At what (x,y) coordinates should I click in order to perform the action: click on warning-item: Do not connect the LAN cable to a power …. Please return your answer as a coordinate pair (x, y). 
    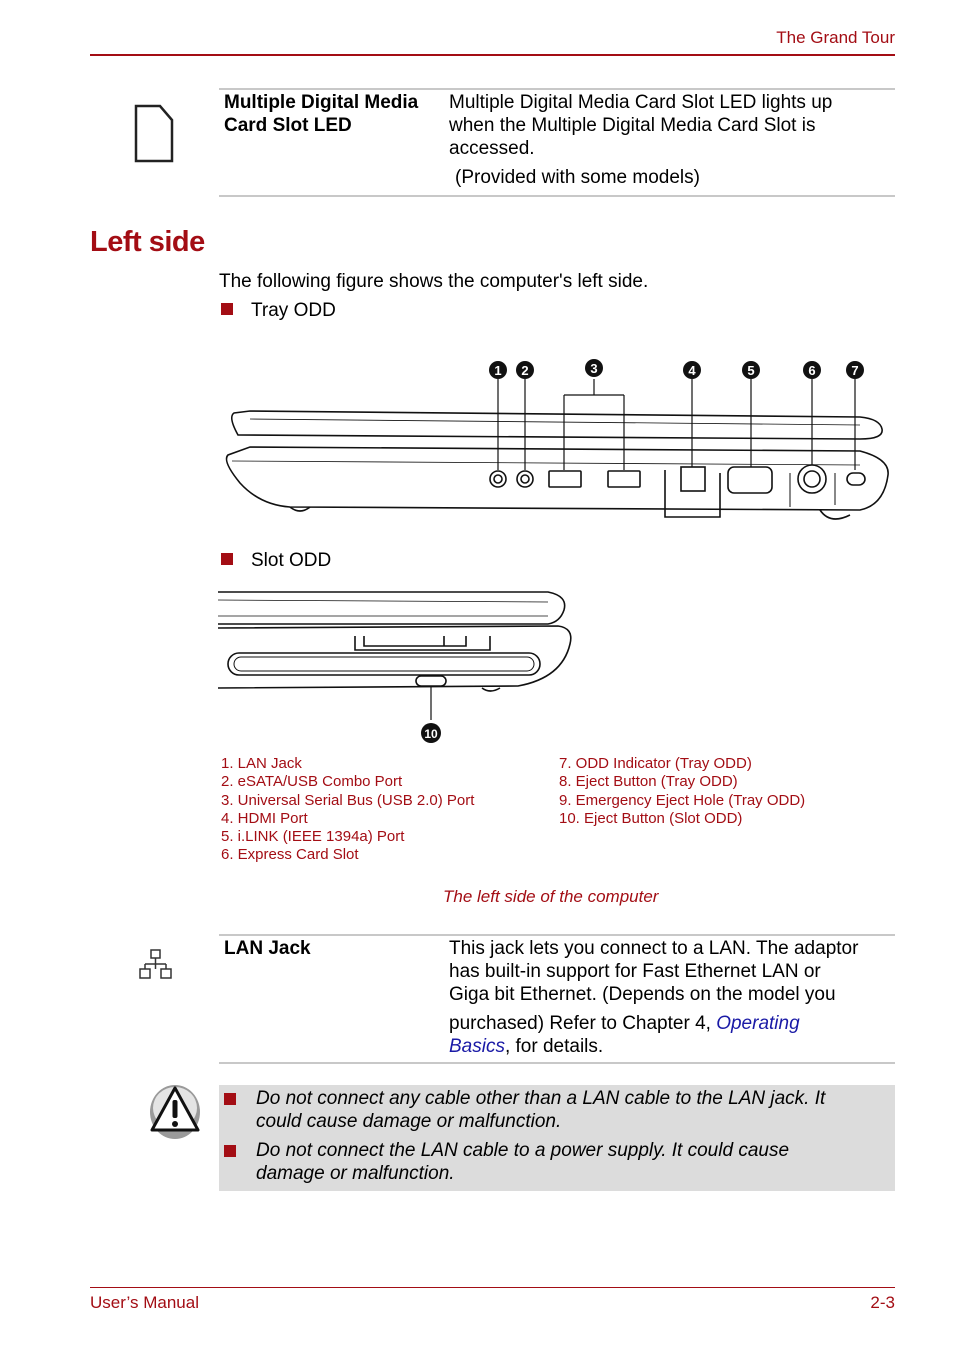
    Looking at the image, I should click on (507, 1162).